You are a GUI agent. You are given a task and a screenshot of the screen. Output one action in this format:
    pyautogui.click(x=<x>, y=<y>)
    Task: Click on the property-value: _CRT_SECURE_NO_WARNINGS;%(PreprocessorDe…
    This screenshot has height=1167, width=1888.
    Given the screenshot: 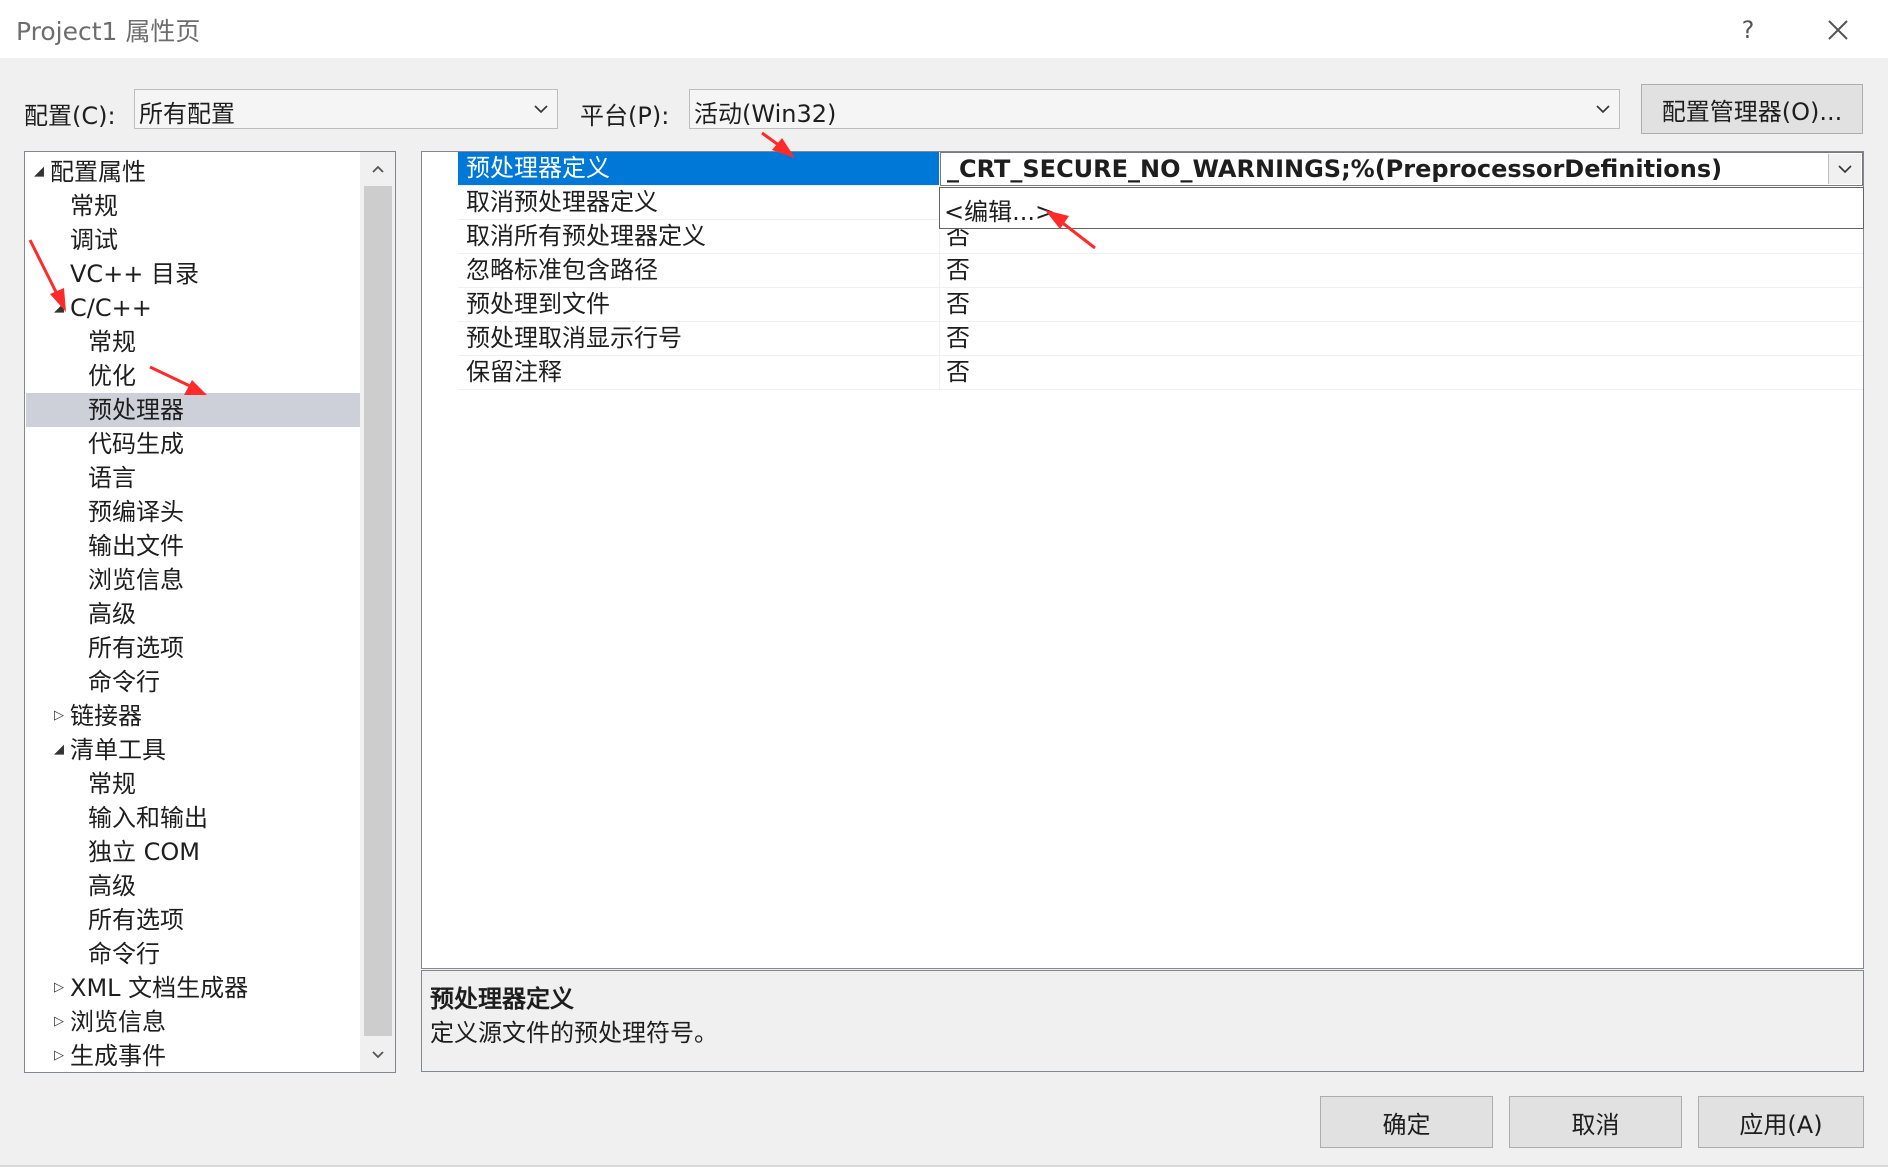 What is the action you would take?
    pyautogui.click(x=1401, y=169)
    